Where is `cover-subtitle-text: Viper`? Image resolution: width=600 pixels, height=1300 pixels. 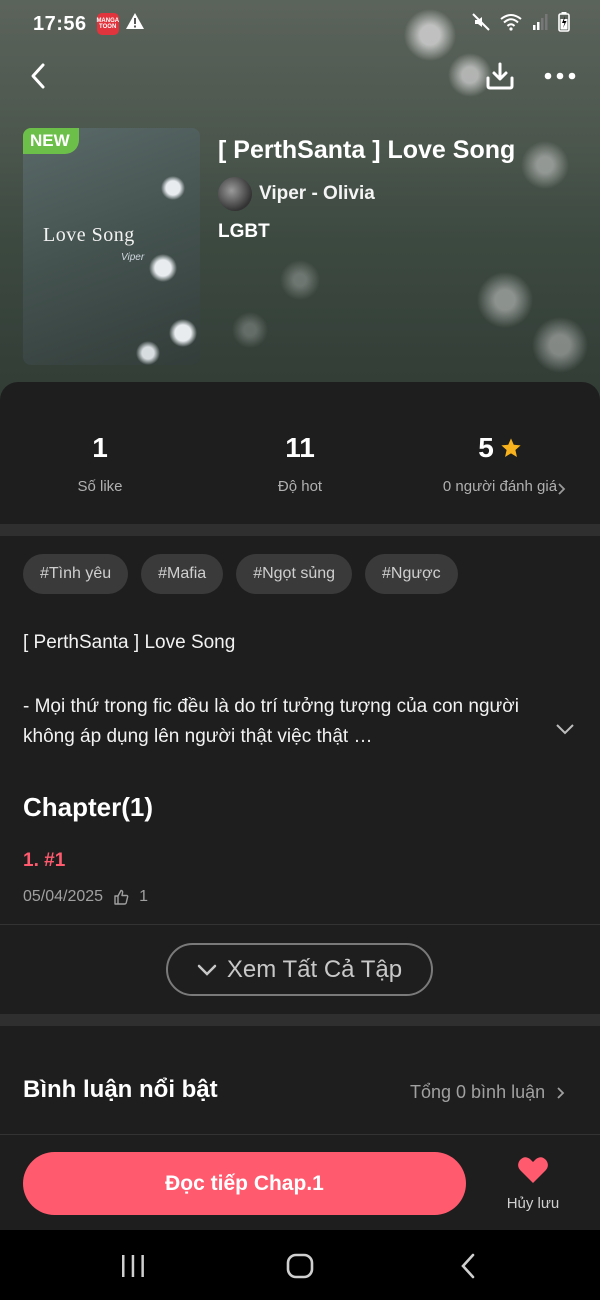 cover-subtitle-text: Viper is located at coordinates (133, 257).